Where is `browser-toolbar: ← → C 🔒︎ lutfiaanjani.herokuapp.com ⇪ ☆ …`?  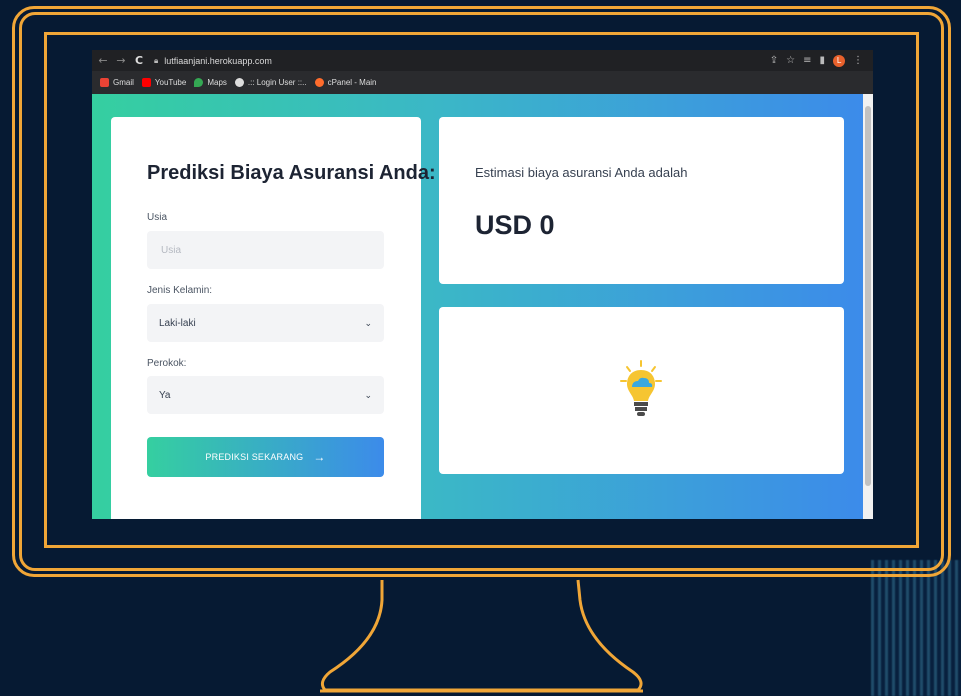 browser-toolbar: ← → C 🔒︎ lutfiaanjani.herokuapp.com ⇪ ☆ … is located at coordinates (482, 60).